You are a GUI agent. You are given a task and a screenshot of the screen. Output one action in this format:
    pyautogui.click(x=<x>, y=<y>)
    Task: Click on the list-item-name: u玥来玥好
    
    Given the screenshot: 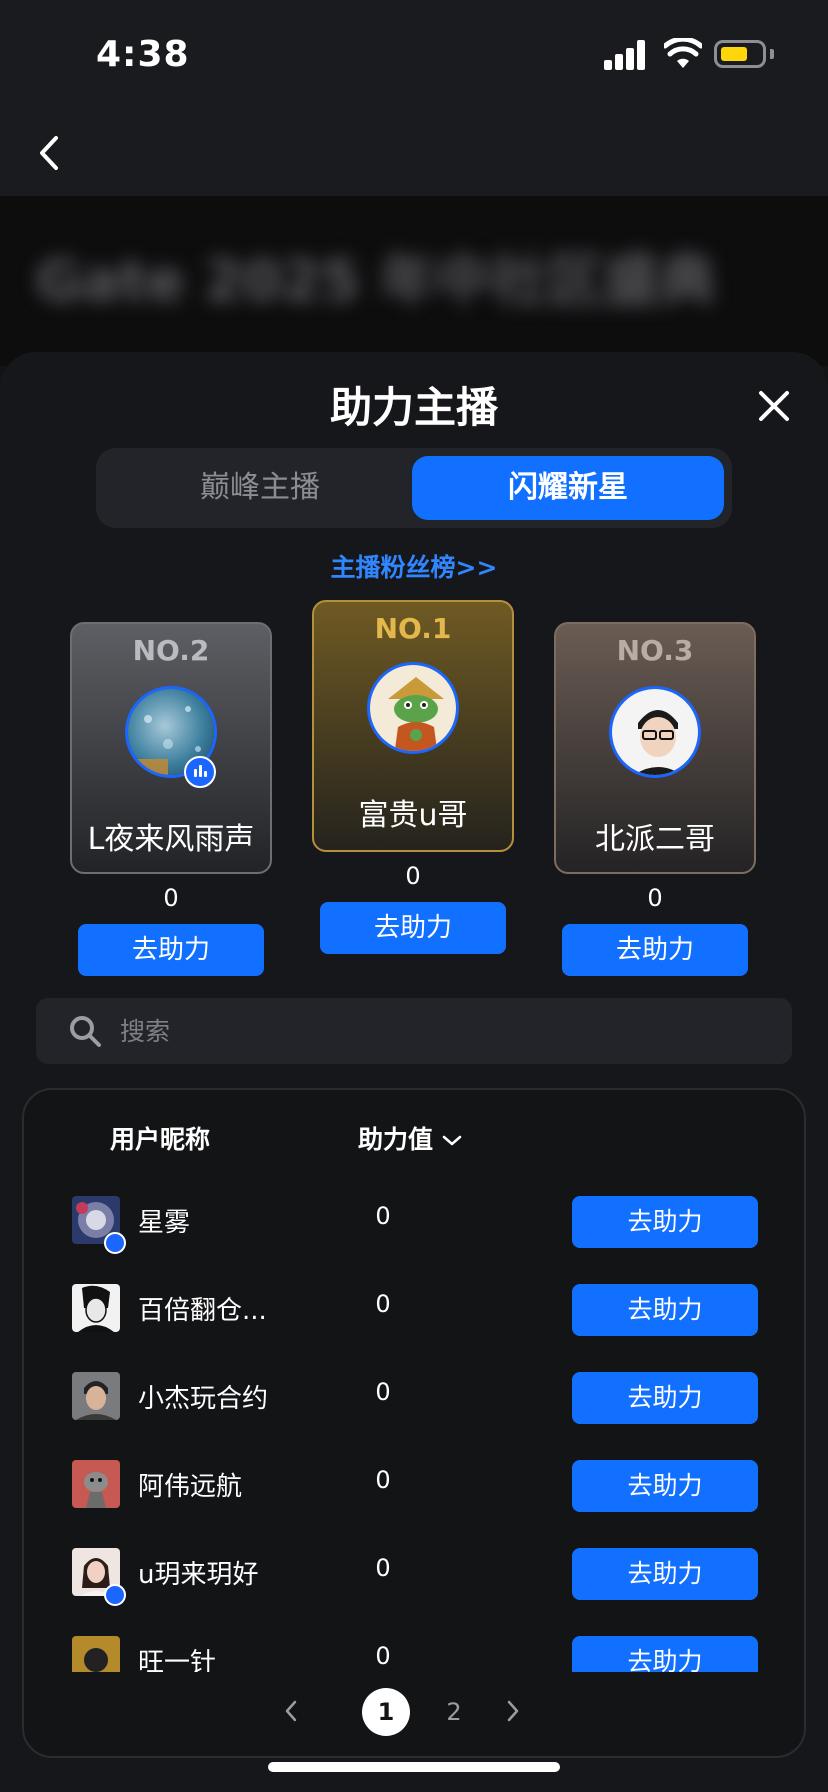 What is the action you would take?
    pyautogui.click(x=198, y=1575)
    